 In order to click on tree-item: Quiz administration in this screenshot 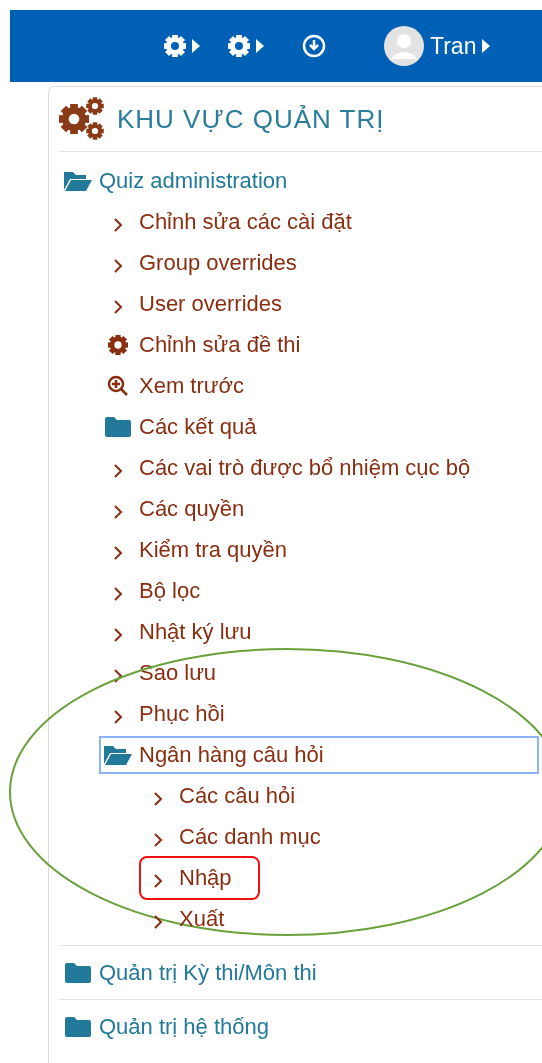, I will do `click(176, 180)`.